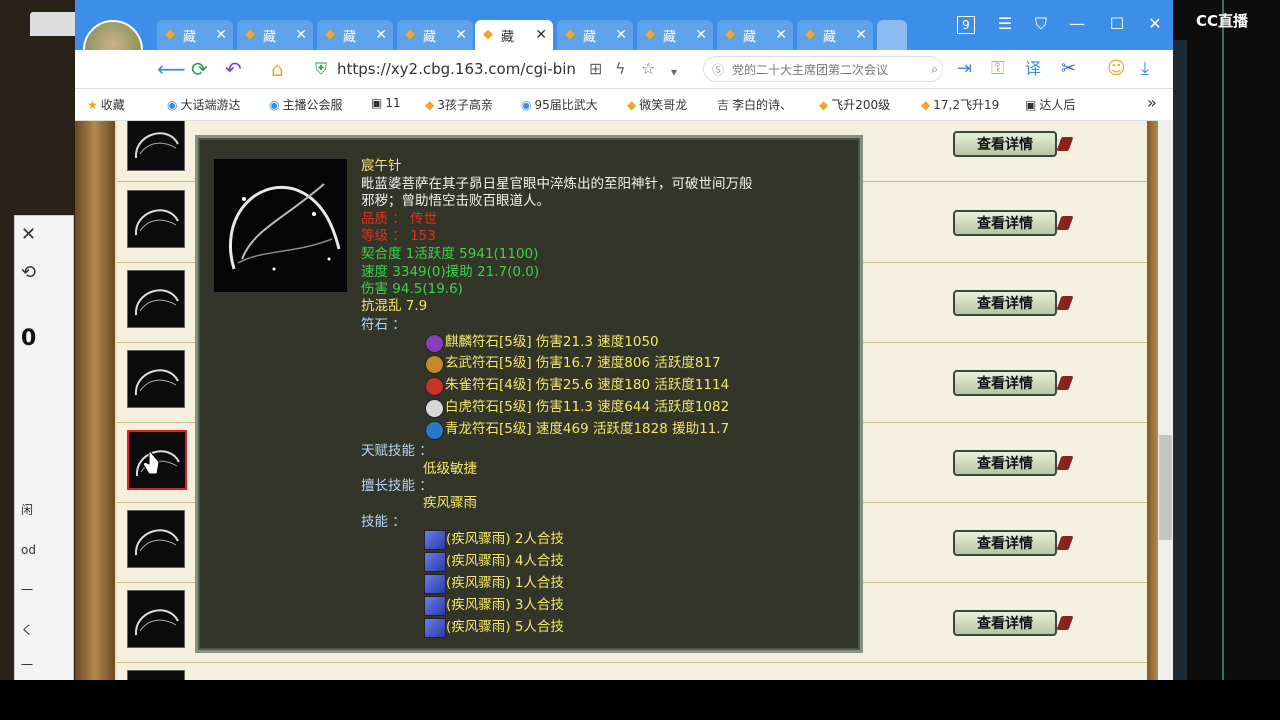 This screenshot has width=1280, height=720. Describe the element at coordinates (998, 69) in the screenshot. I see `key-icon: ⚿` at that location.